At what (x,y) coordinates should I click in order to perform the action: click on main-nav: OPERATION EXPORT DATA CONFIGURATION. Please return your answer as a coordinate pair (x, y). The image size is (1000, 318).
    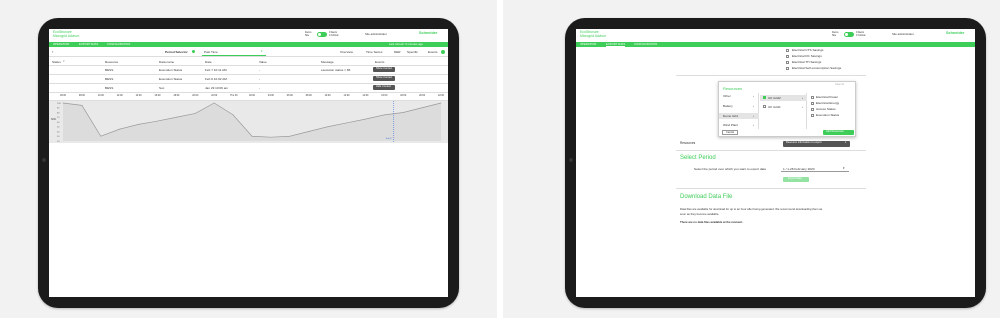
    Looking at the image, I should click on (775, 44).